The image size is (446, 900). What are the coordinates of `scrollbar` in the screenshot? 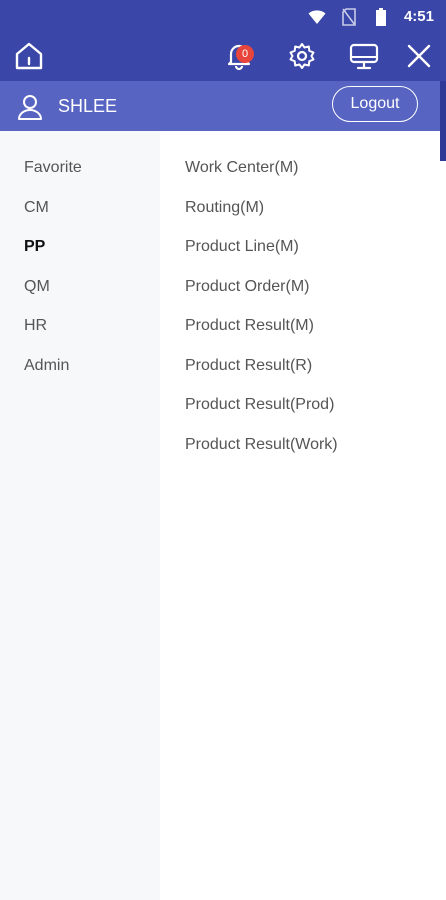 It's located at (443, 121).